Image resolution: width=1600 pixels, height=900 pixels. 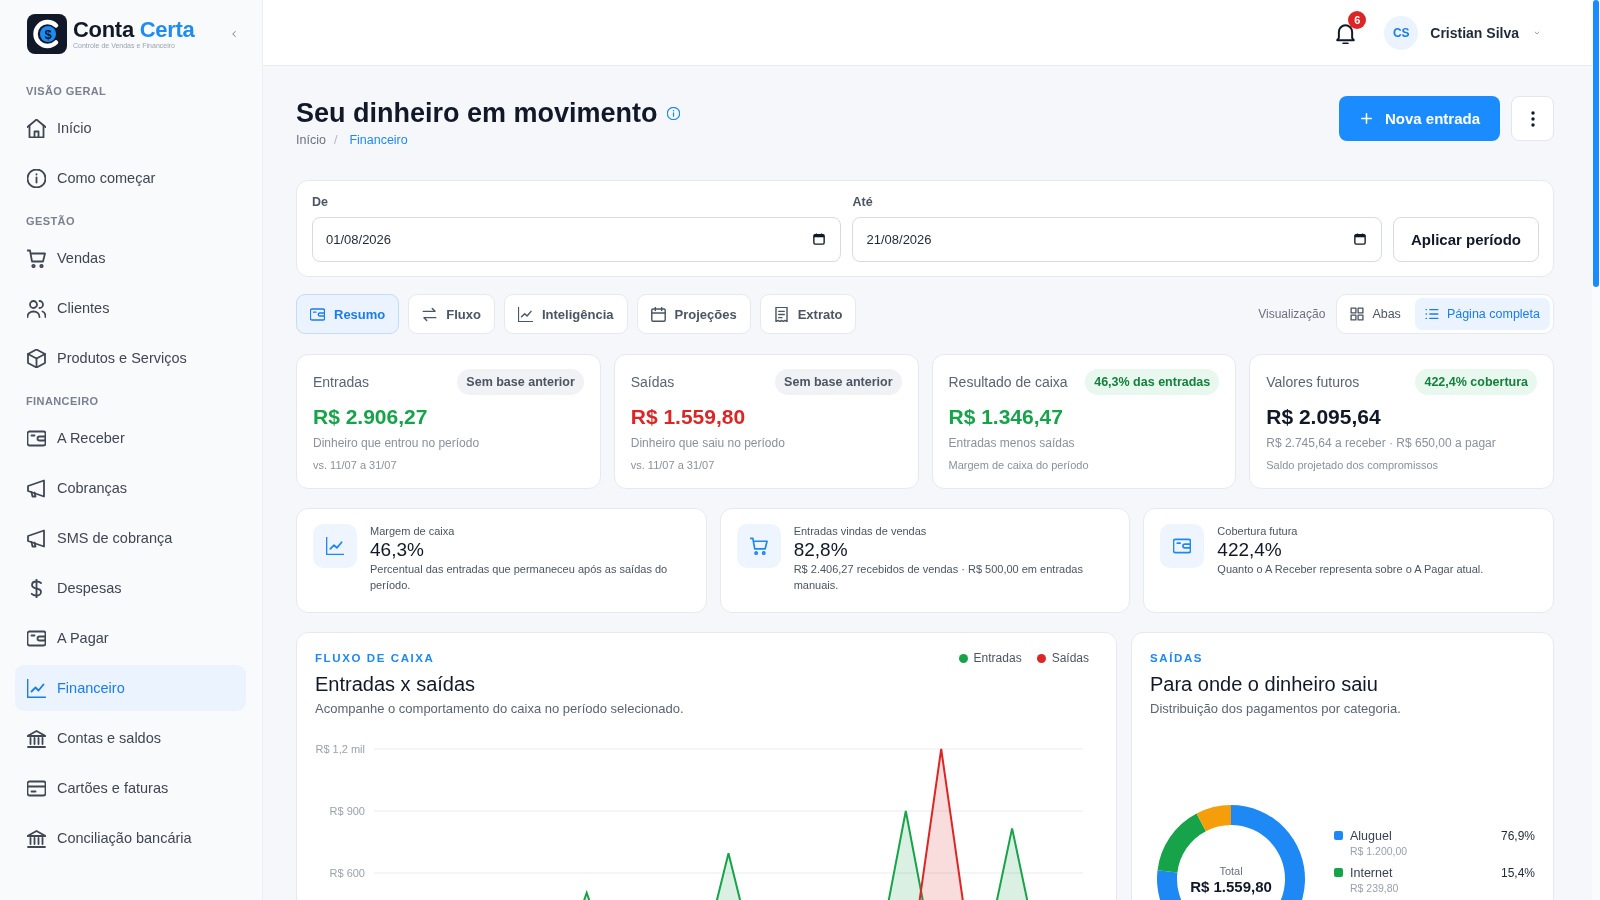 What do you see at coordinates (1596, 143) in the screenshot?
I see `scrollbar-thumb` at bounding box center [1596, 143].